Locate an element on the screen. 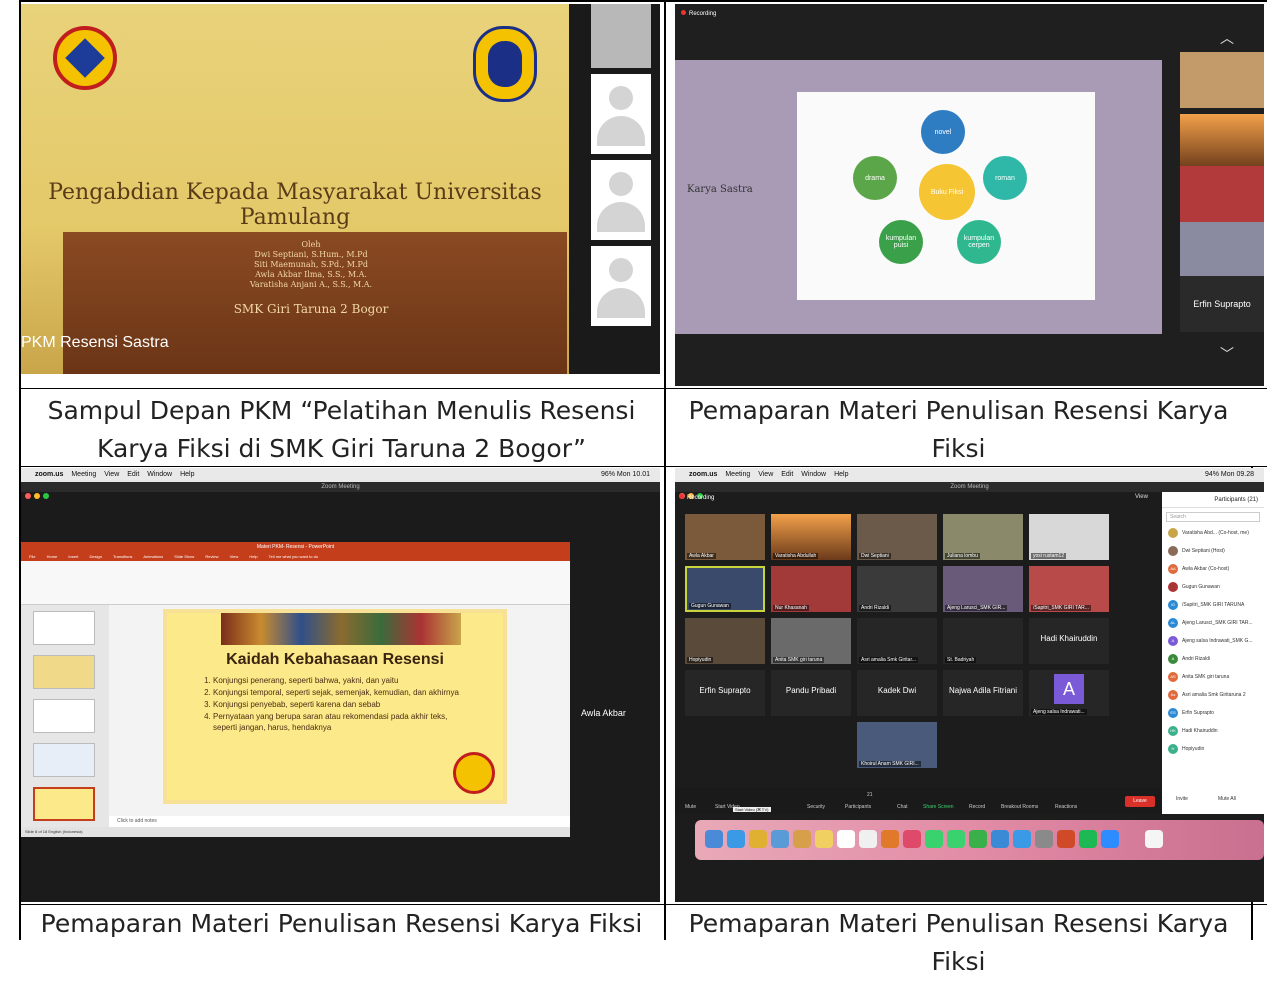  tell-me-search: Tell me what you want to do is located at coordinates (293, 556).